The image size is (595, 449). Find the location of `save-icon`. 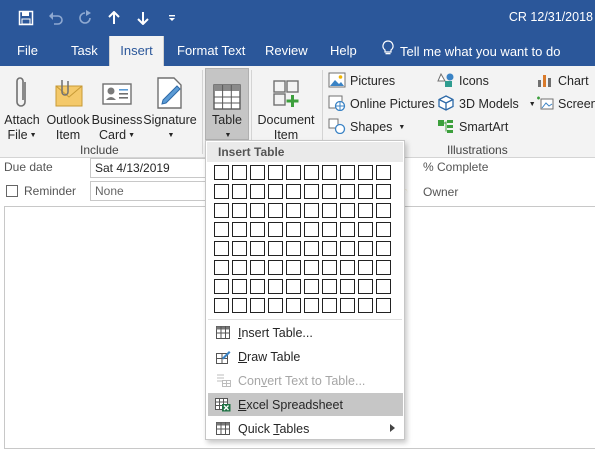

save-icon is located at coordinates (26, 18).